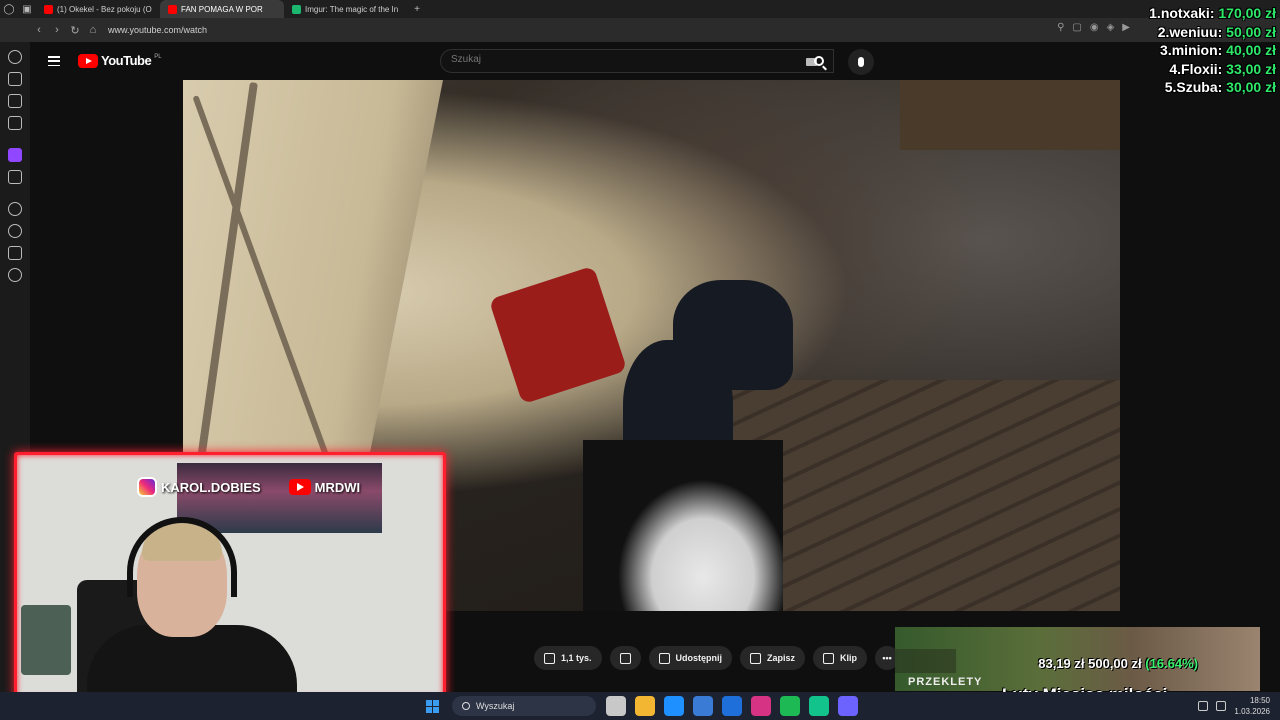 This screenshot has width=1280, height=720. Describe the element at coordinates (157, 30) in the screenshot. I see `url-field: www.youtube.com/watch` at that location.